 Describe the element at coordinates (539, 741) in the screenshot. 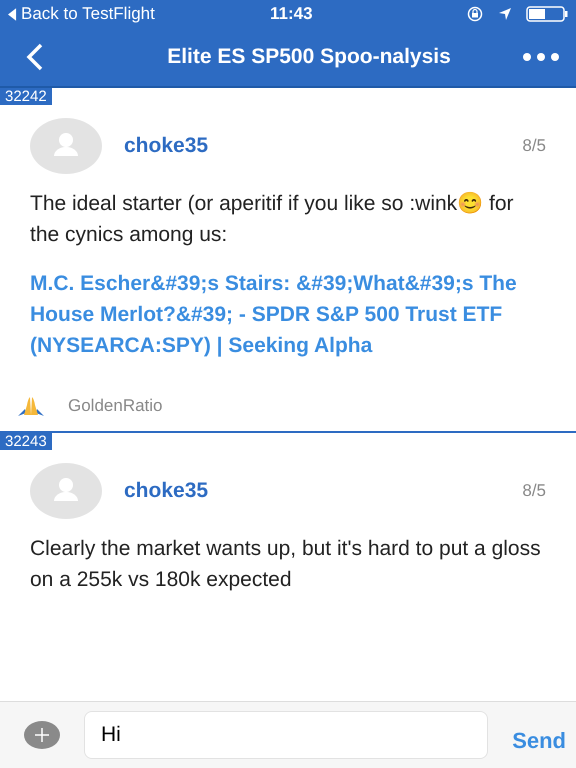

I see `send-button: Send` at that location.